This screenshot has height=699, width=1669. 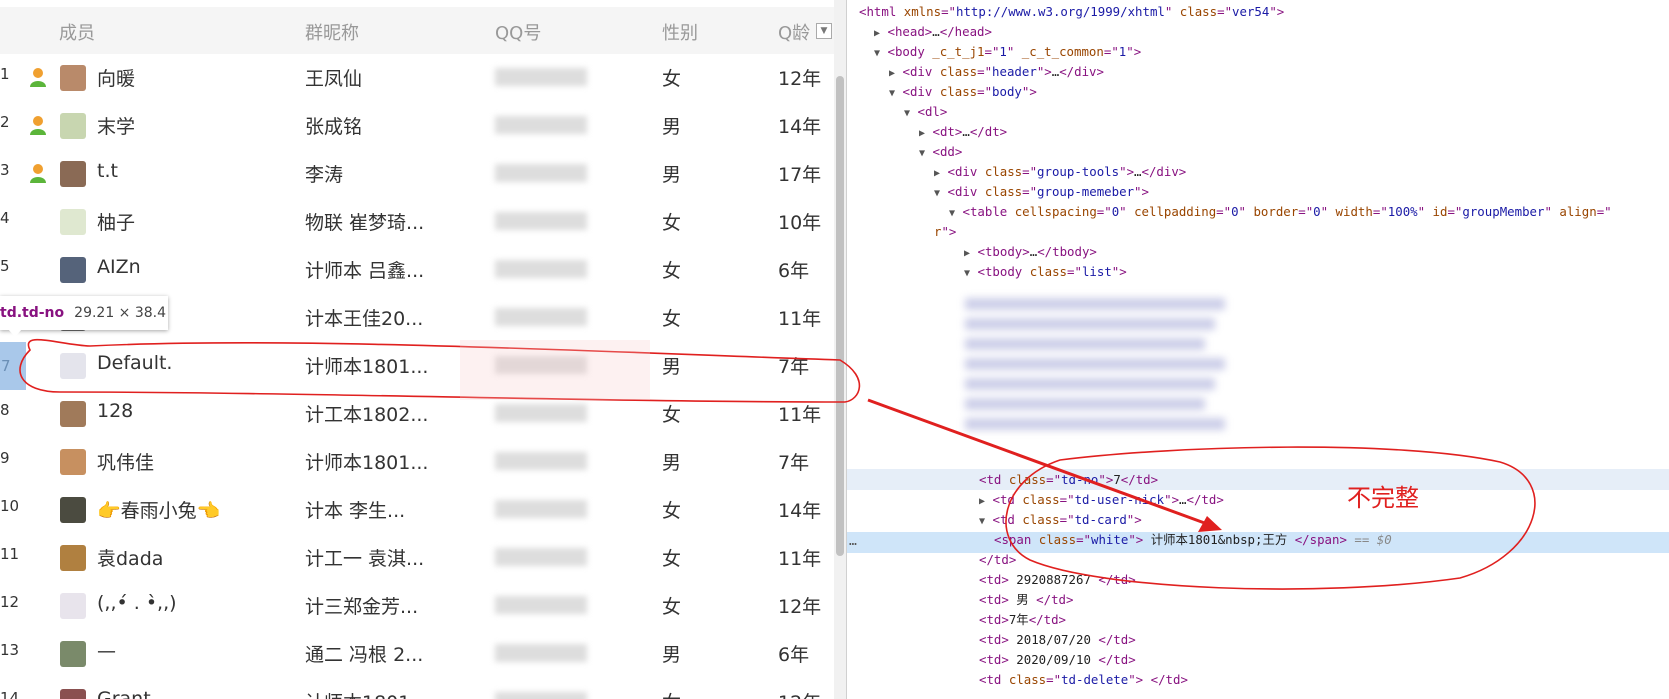 I want to click on table-row: 2 末学 张成铭 男 14年, so click(x=417, y=126).